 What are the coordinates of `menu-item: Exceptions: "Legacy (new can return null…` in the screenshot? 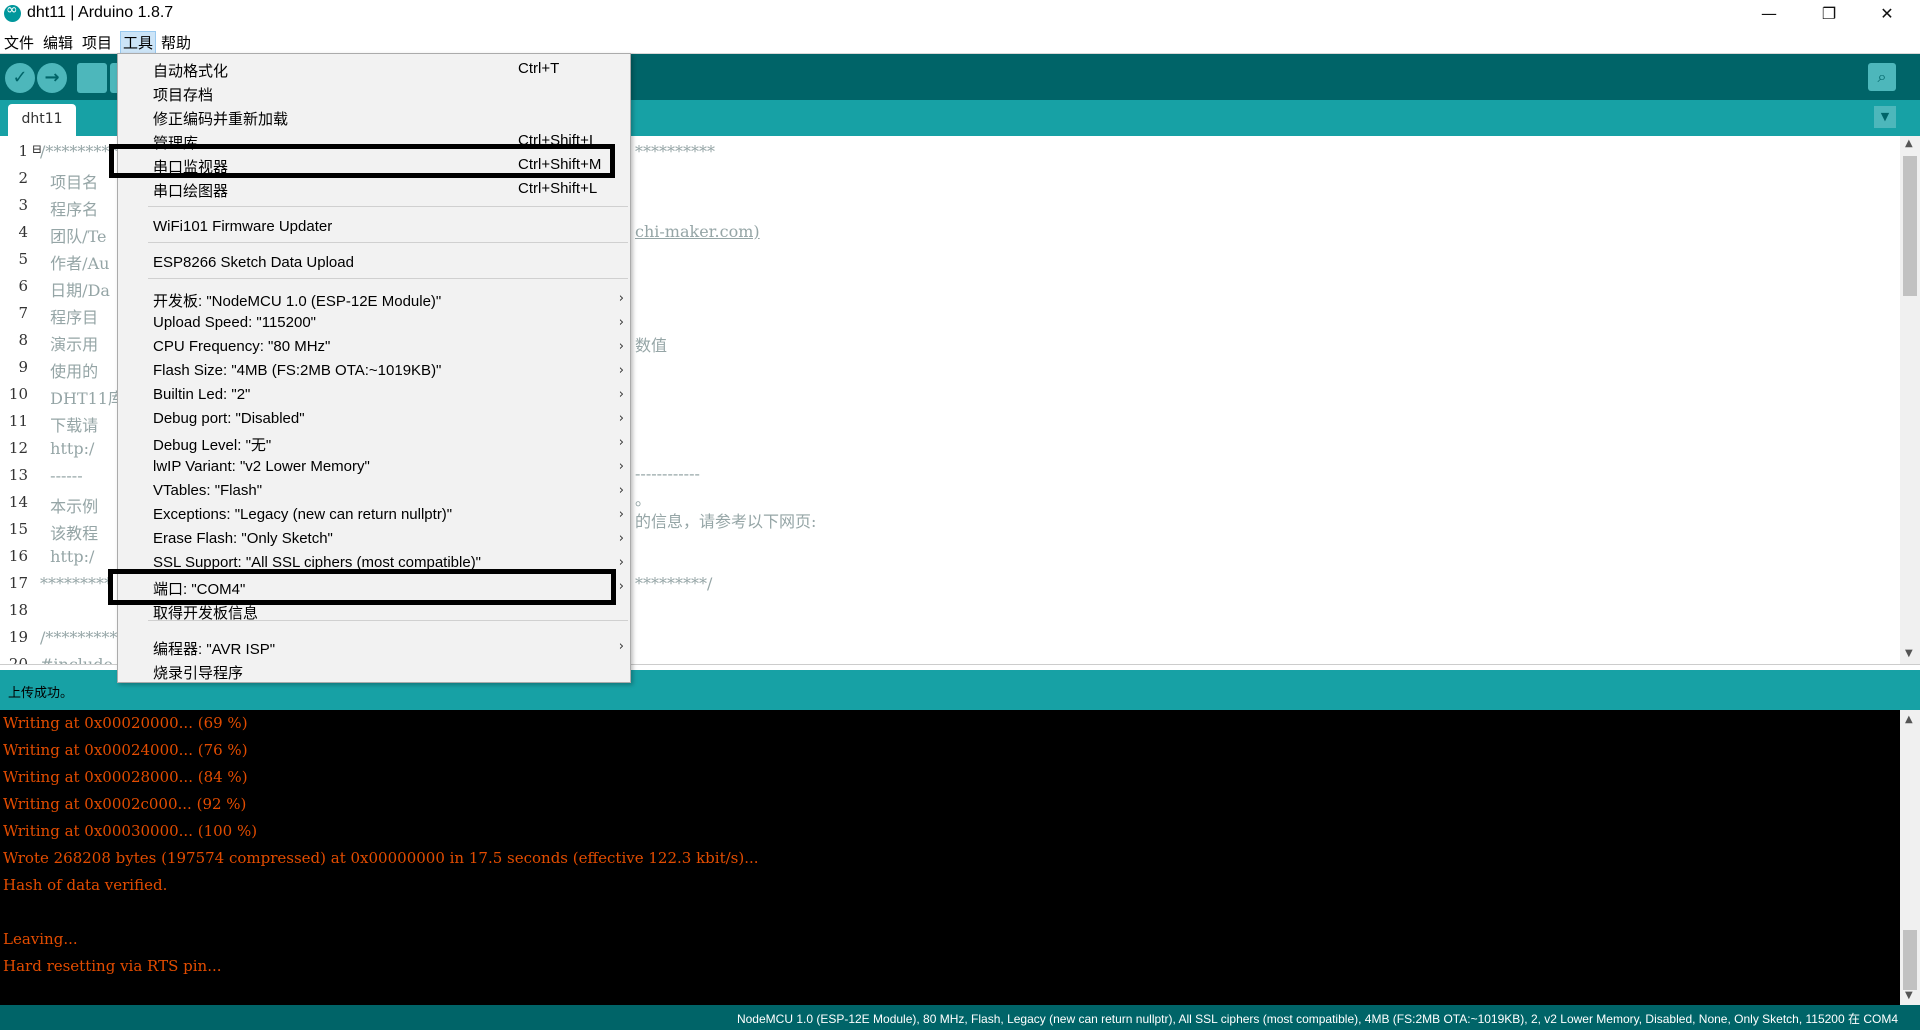 It's located at (374, 517).